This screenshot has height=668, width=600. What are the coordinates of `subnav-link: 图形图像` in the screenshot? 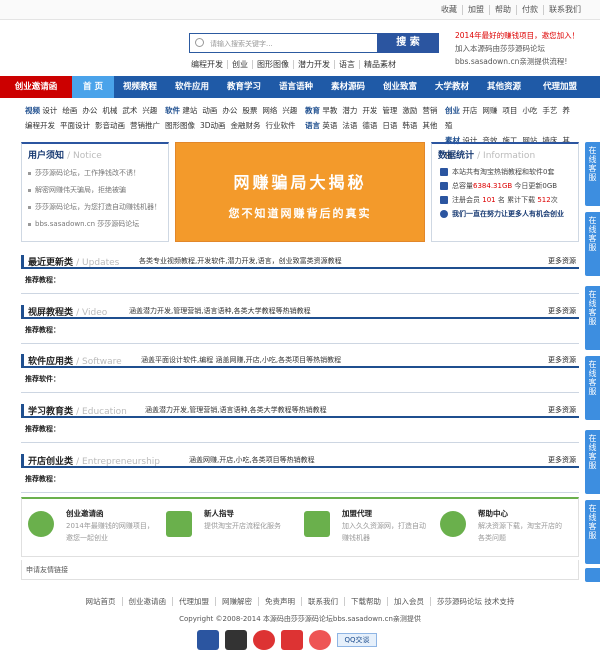 It's located at (180, 125).